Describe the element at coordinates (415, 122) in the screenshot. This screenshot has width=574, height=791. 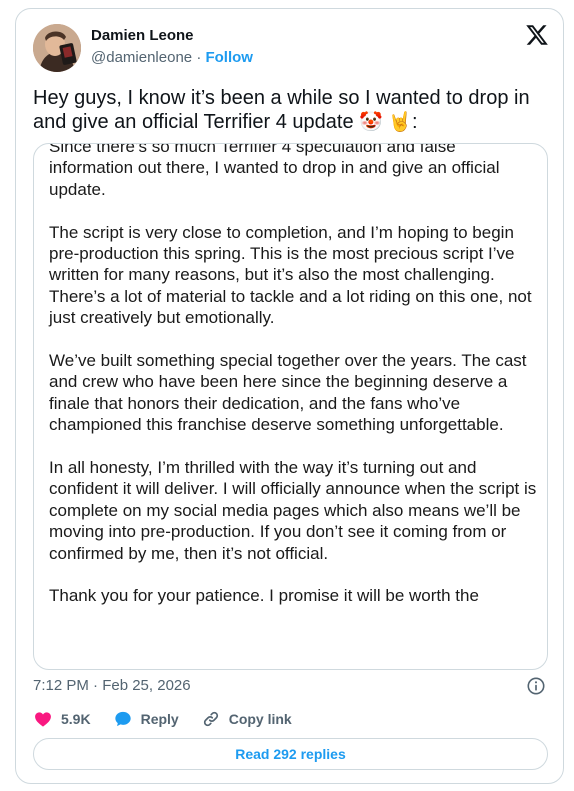
I see `tweet-text-end: :` at that location.